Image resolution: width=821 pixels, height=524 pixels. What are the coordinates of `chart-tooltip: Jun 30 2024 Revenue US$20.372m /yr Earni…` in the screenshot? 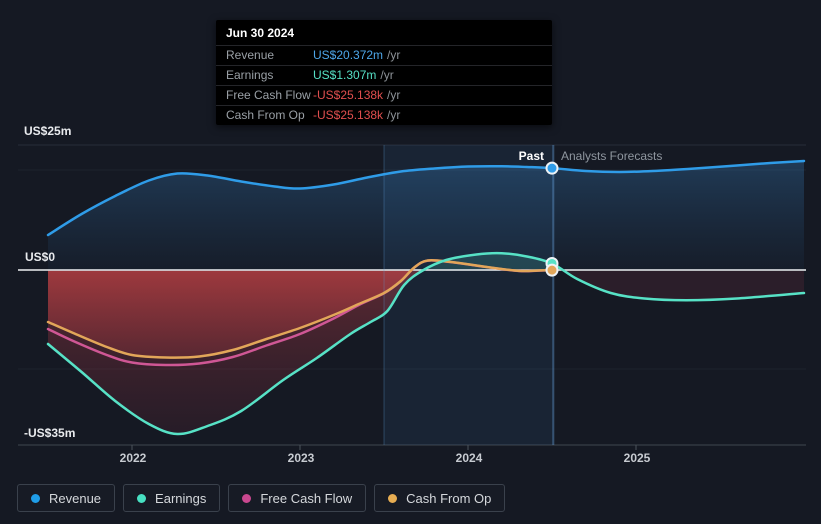 It's located at (384, 72).